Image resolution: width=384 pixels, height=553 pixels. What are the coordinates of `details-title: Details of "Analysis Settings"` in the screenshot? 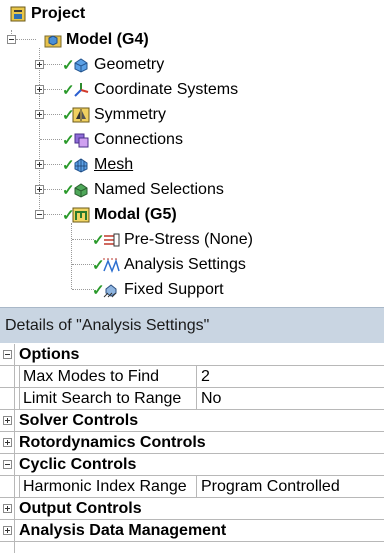 It's located at (107, 325).